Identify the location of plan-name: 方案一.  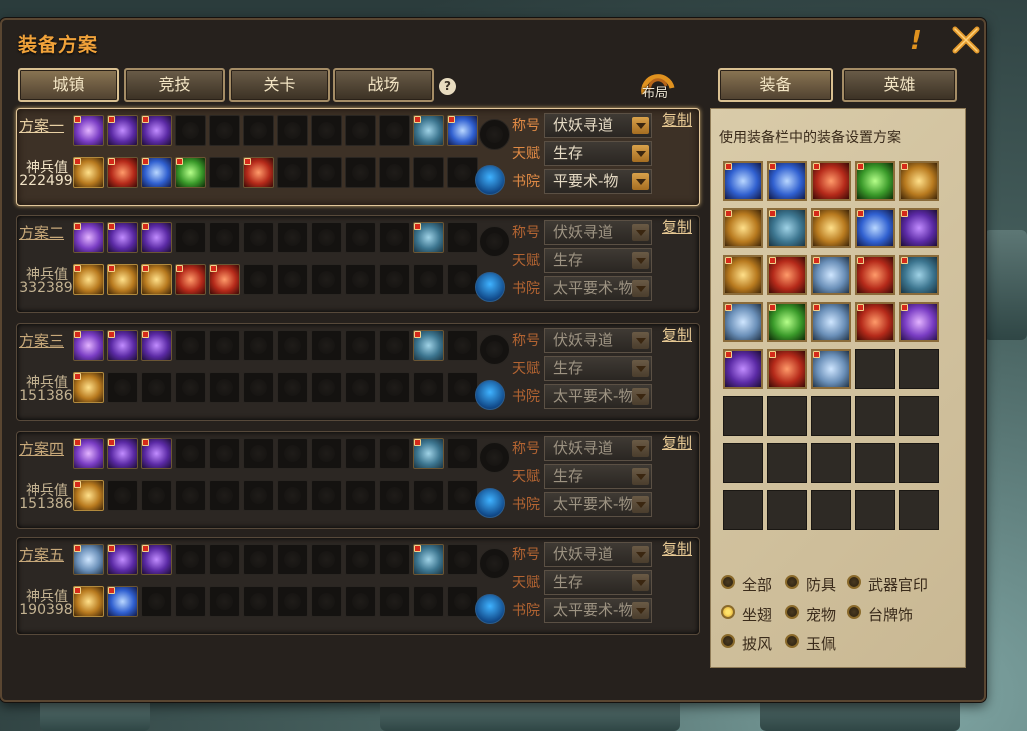
(41, 125).